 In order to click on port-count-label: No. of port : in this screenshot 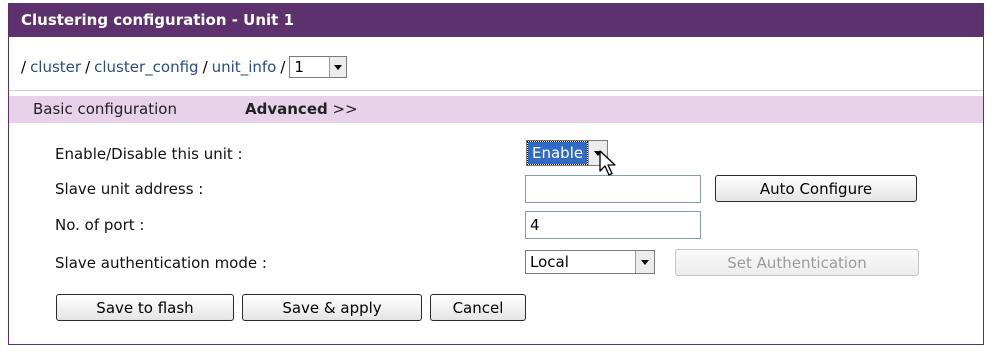, I will do `click(100, 225)`.